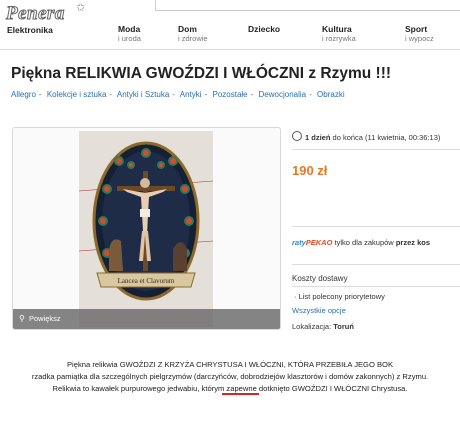 This screenshot has height=429, width=460. I want to click on location-value: Toruń, so click(343, 326).